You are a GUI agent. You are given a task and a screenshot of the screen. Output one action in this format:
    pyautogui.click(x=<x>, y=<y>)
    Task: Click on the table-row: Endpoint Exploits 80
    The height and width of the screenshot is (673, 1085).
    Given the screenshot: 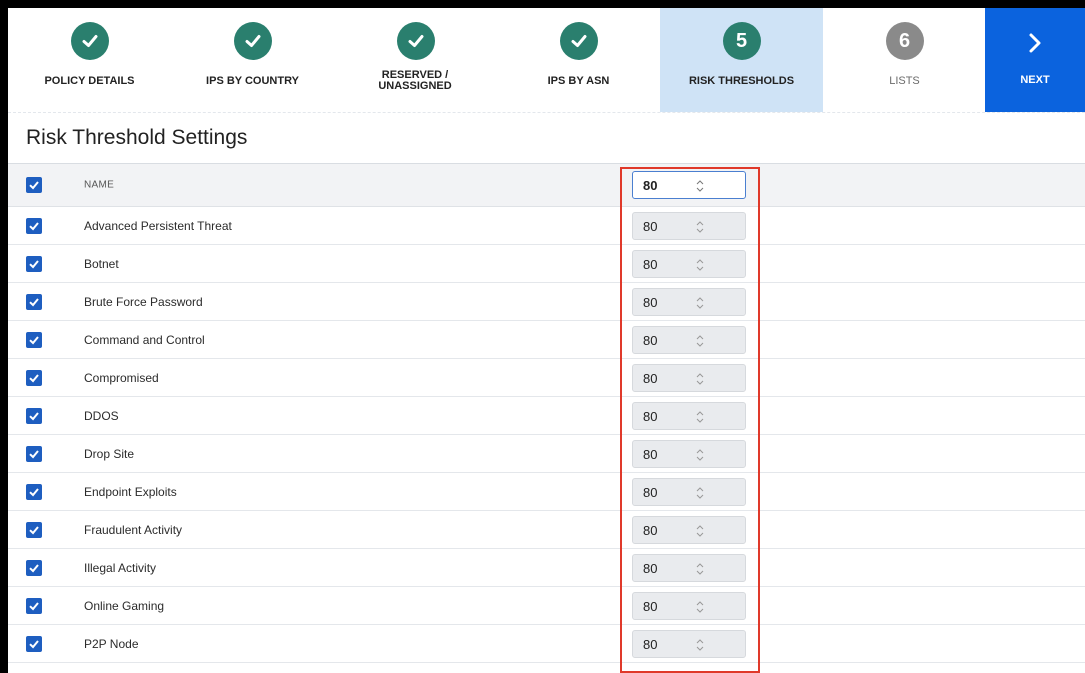 What is the action you would take?
    pyautogui.click(x=546, y=492)
    